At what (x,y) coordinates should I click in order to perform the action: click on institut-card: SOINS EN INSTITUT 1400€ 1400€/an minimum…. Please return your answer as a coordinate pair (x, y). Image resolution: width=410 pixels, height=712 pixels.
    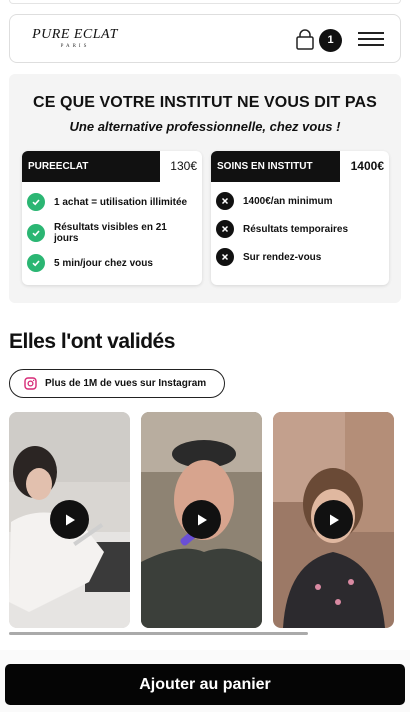
    Looking at the image, I should click on (300, 218).